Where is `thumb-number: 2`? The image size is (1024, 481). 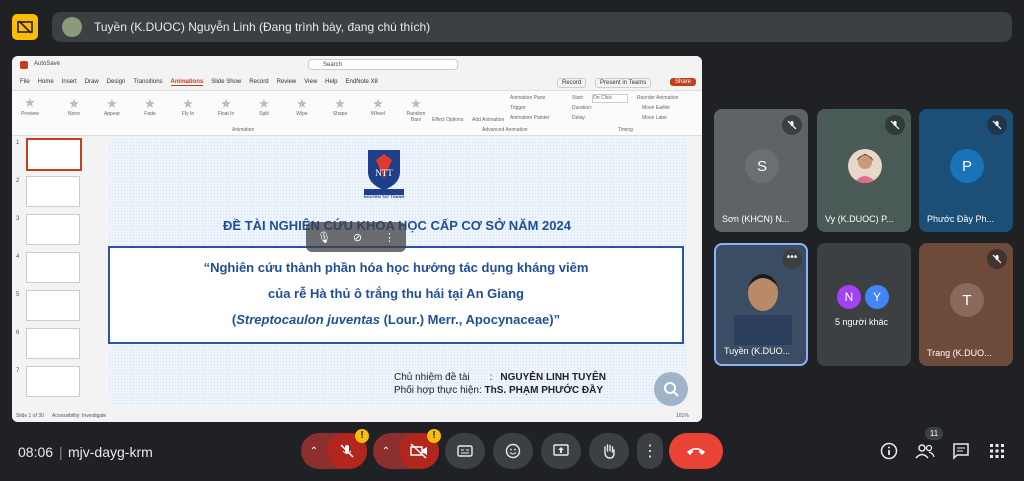
thumb-number: 2 is located at coordinates (18, 181).